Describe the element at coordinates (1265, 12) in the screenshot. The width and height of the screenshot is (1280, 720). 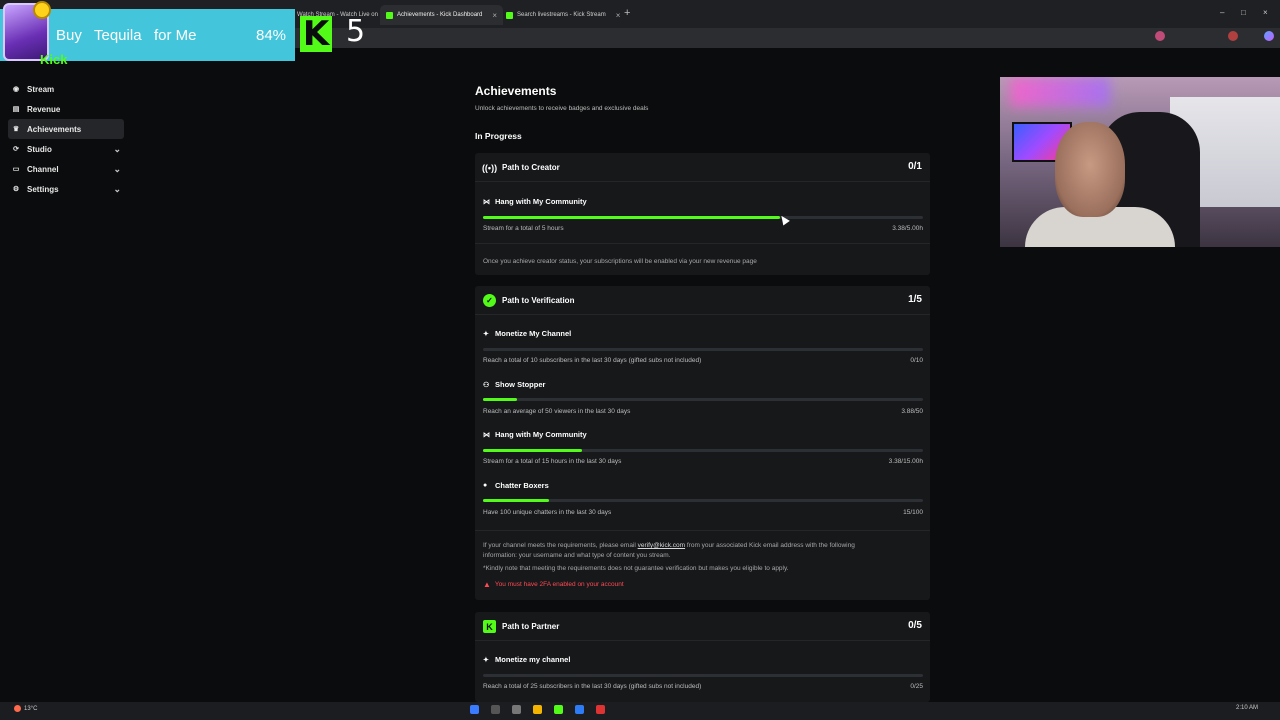
I see `close-window-icon: ×` at that location.